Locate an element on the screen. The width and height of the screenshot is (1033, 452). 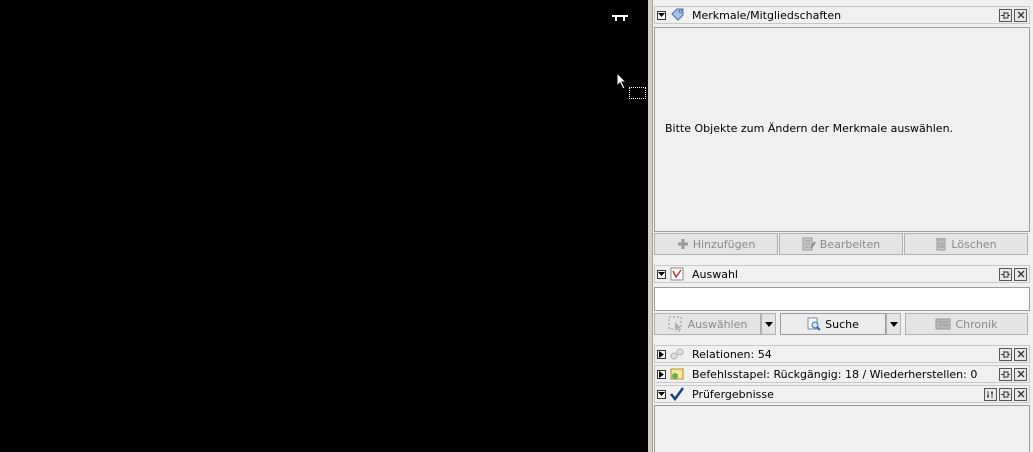
tag-icon is located at coordinates (677, 14).